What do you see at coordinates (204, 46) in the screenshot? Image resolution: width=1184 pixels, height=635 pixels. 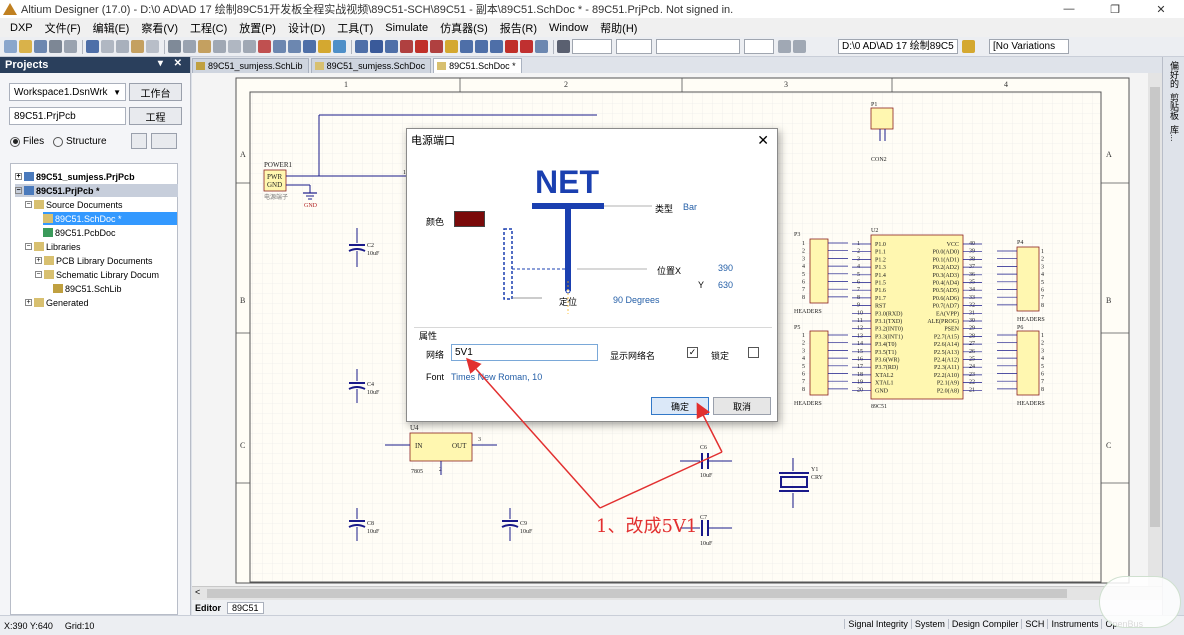 I see `paste-icon` at bounding box center [204, 46].